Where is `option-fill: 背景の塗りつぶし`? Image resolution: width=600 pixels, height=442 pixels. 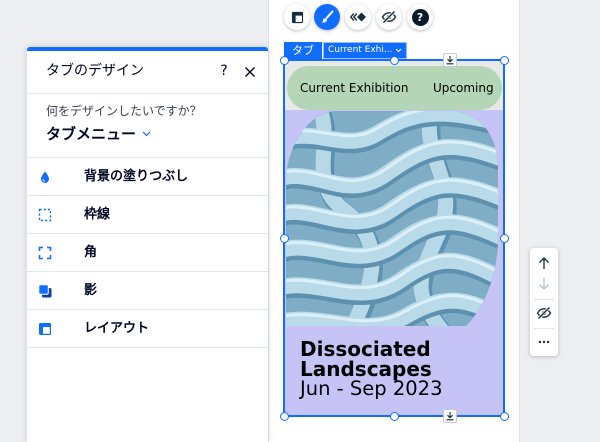 option-fill: 背景の塗りつぶし is located at coordinates (147, 177).